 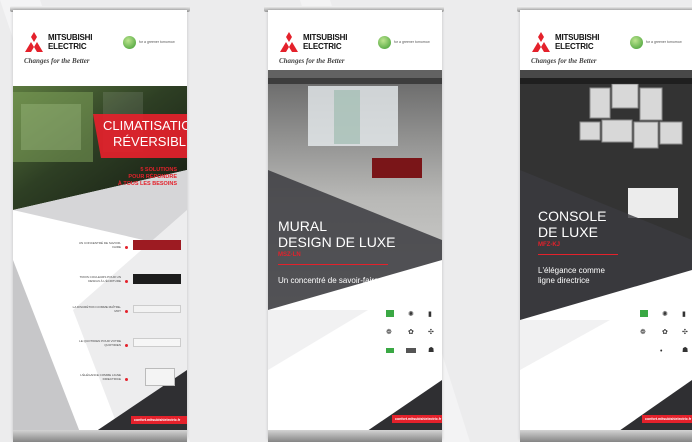 What do you see at coordinates (337, 242) in the screenshot?
I see `banner2-title-line2: DESIGN DE LUXE` at bounding box center [337, 242].